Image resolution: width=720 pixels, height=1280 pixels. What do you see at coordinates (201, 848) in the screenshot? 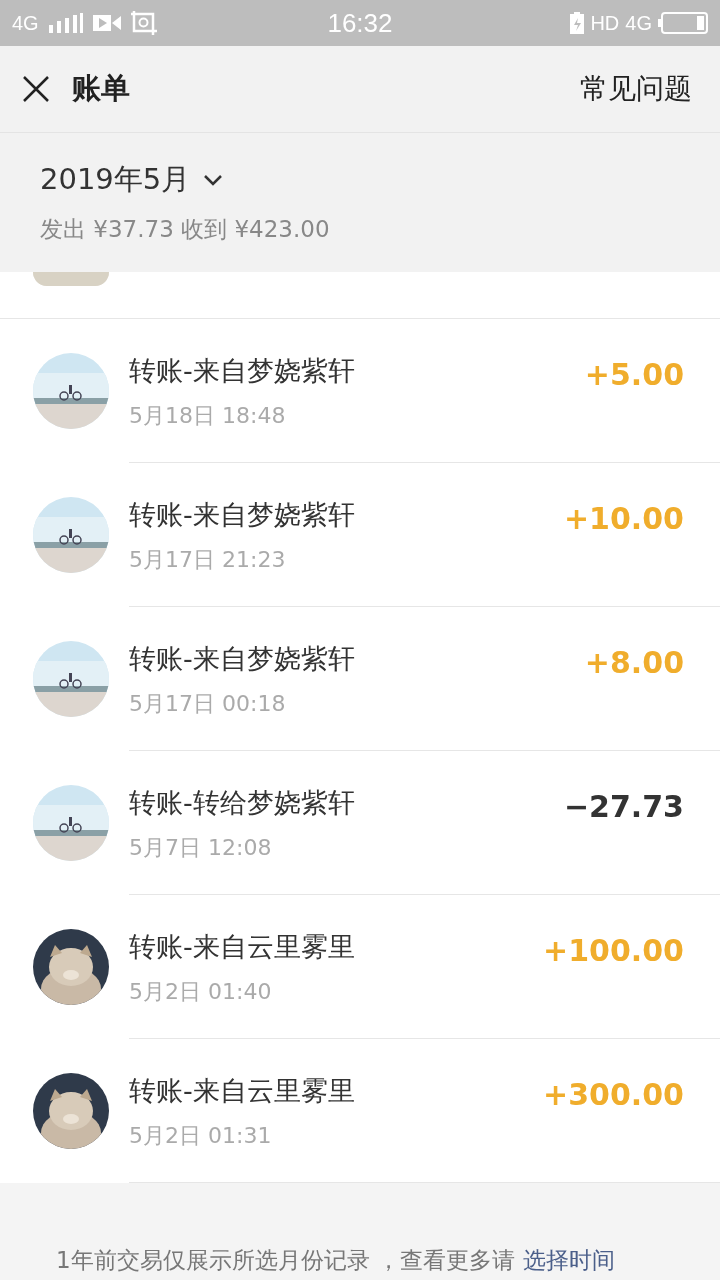
I see `transaction-date: 5月7日 12:08` at bounding box center [201, 848].